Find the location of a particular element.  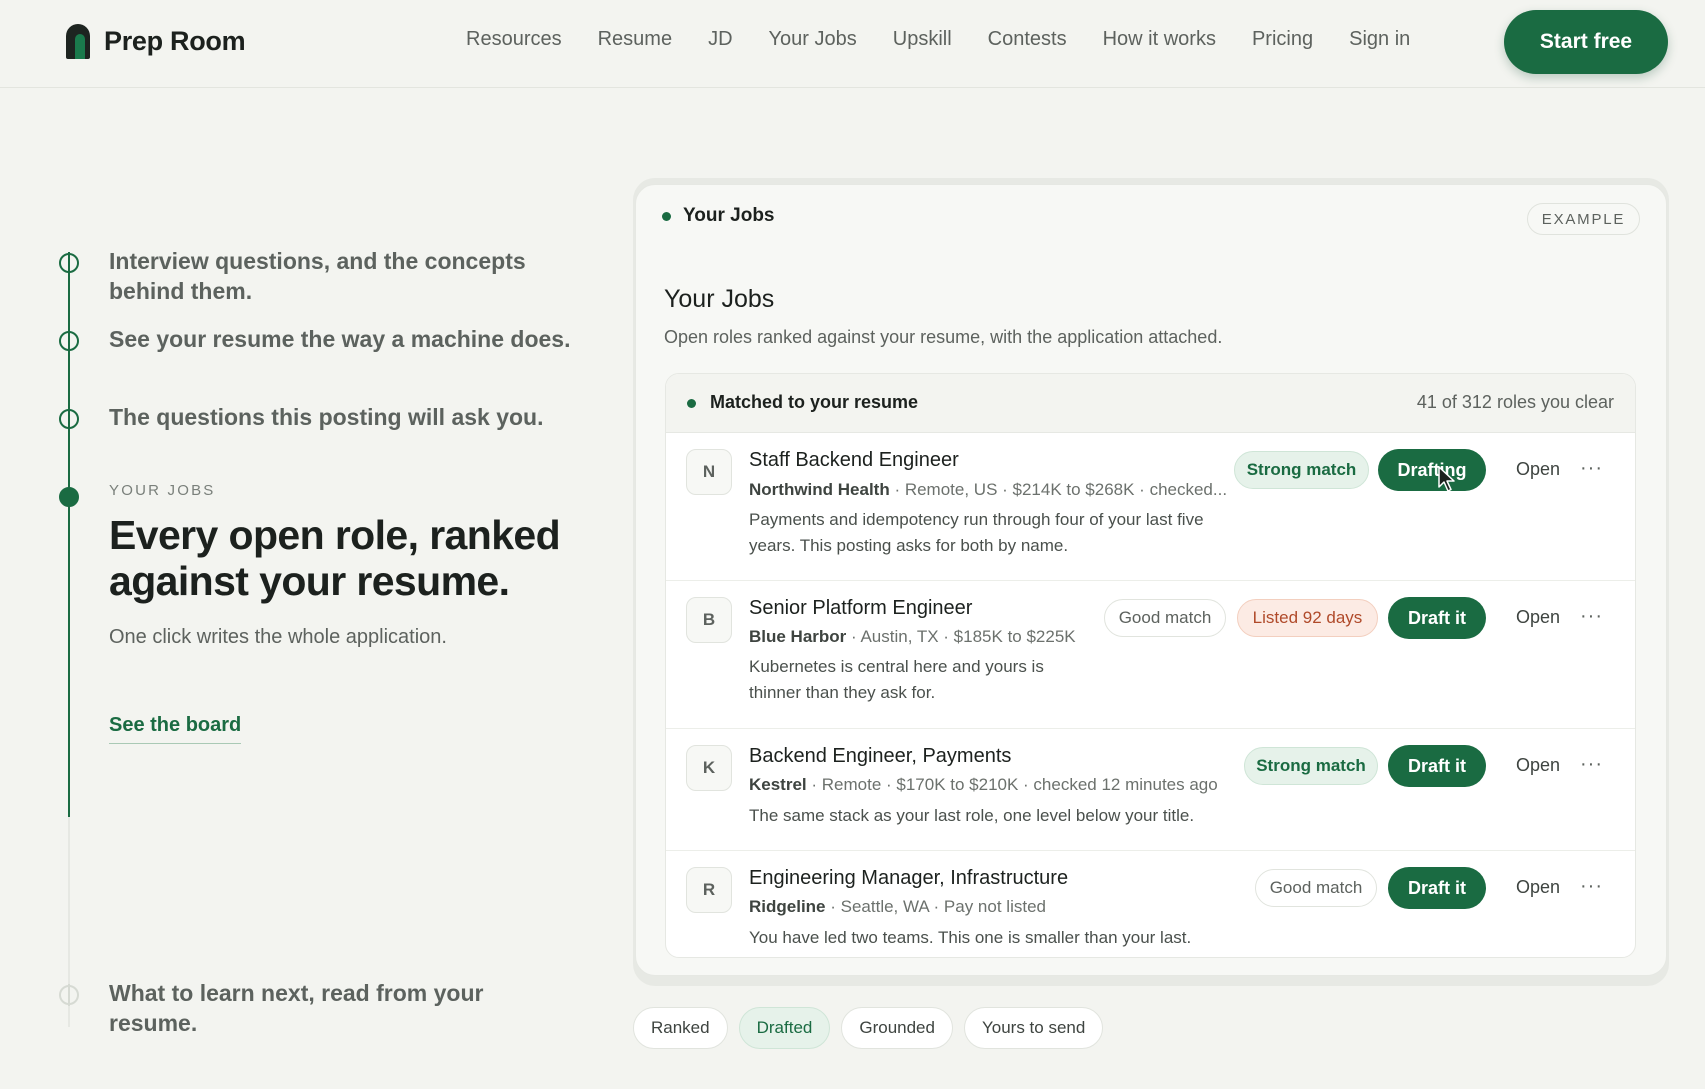

nav-link-contests: Contests is located at coordinates (1027, 39).